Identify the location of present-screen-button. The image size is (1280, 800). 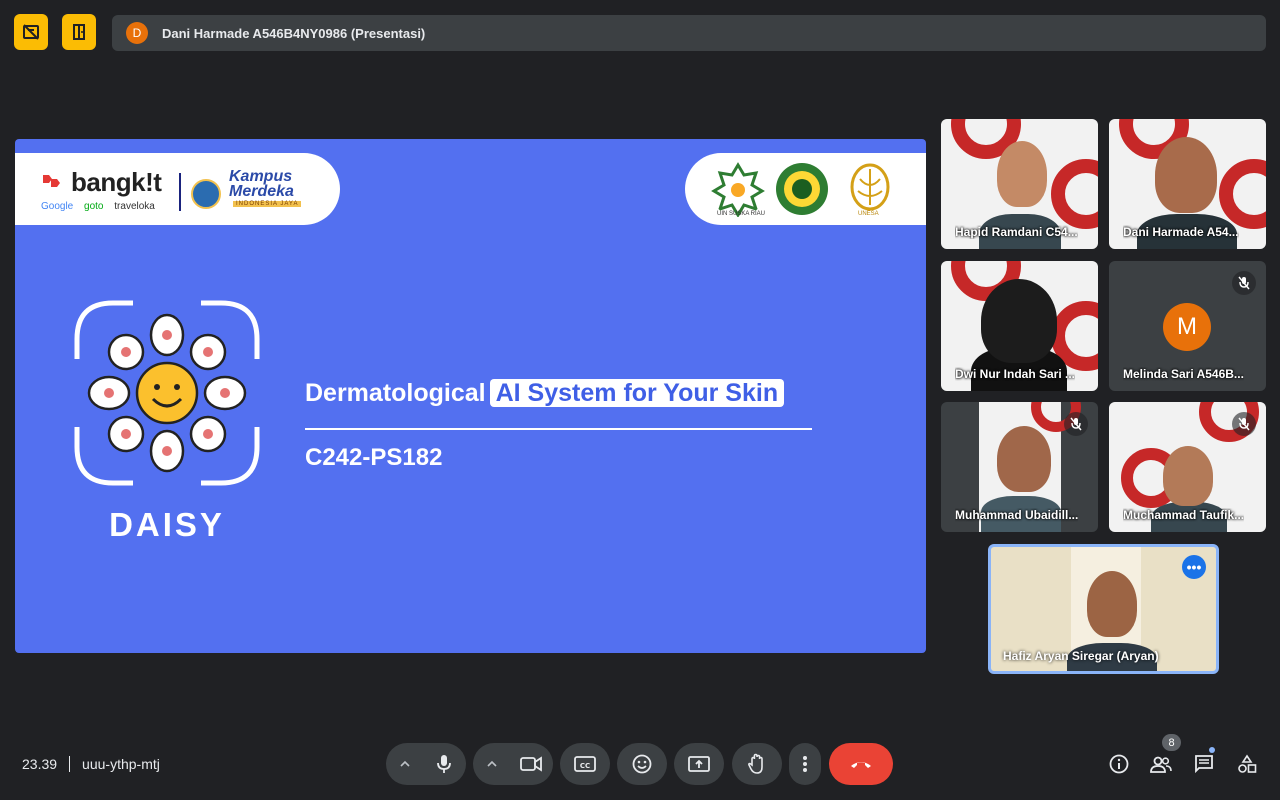
(699, 764).